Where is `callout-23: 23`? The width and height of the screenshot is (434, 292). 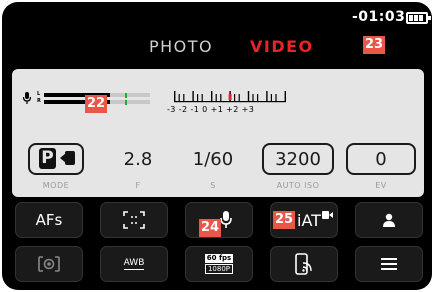
callout-23: 23 is located at coordinates (374, 45).